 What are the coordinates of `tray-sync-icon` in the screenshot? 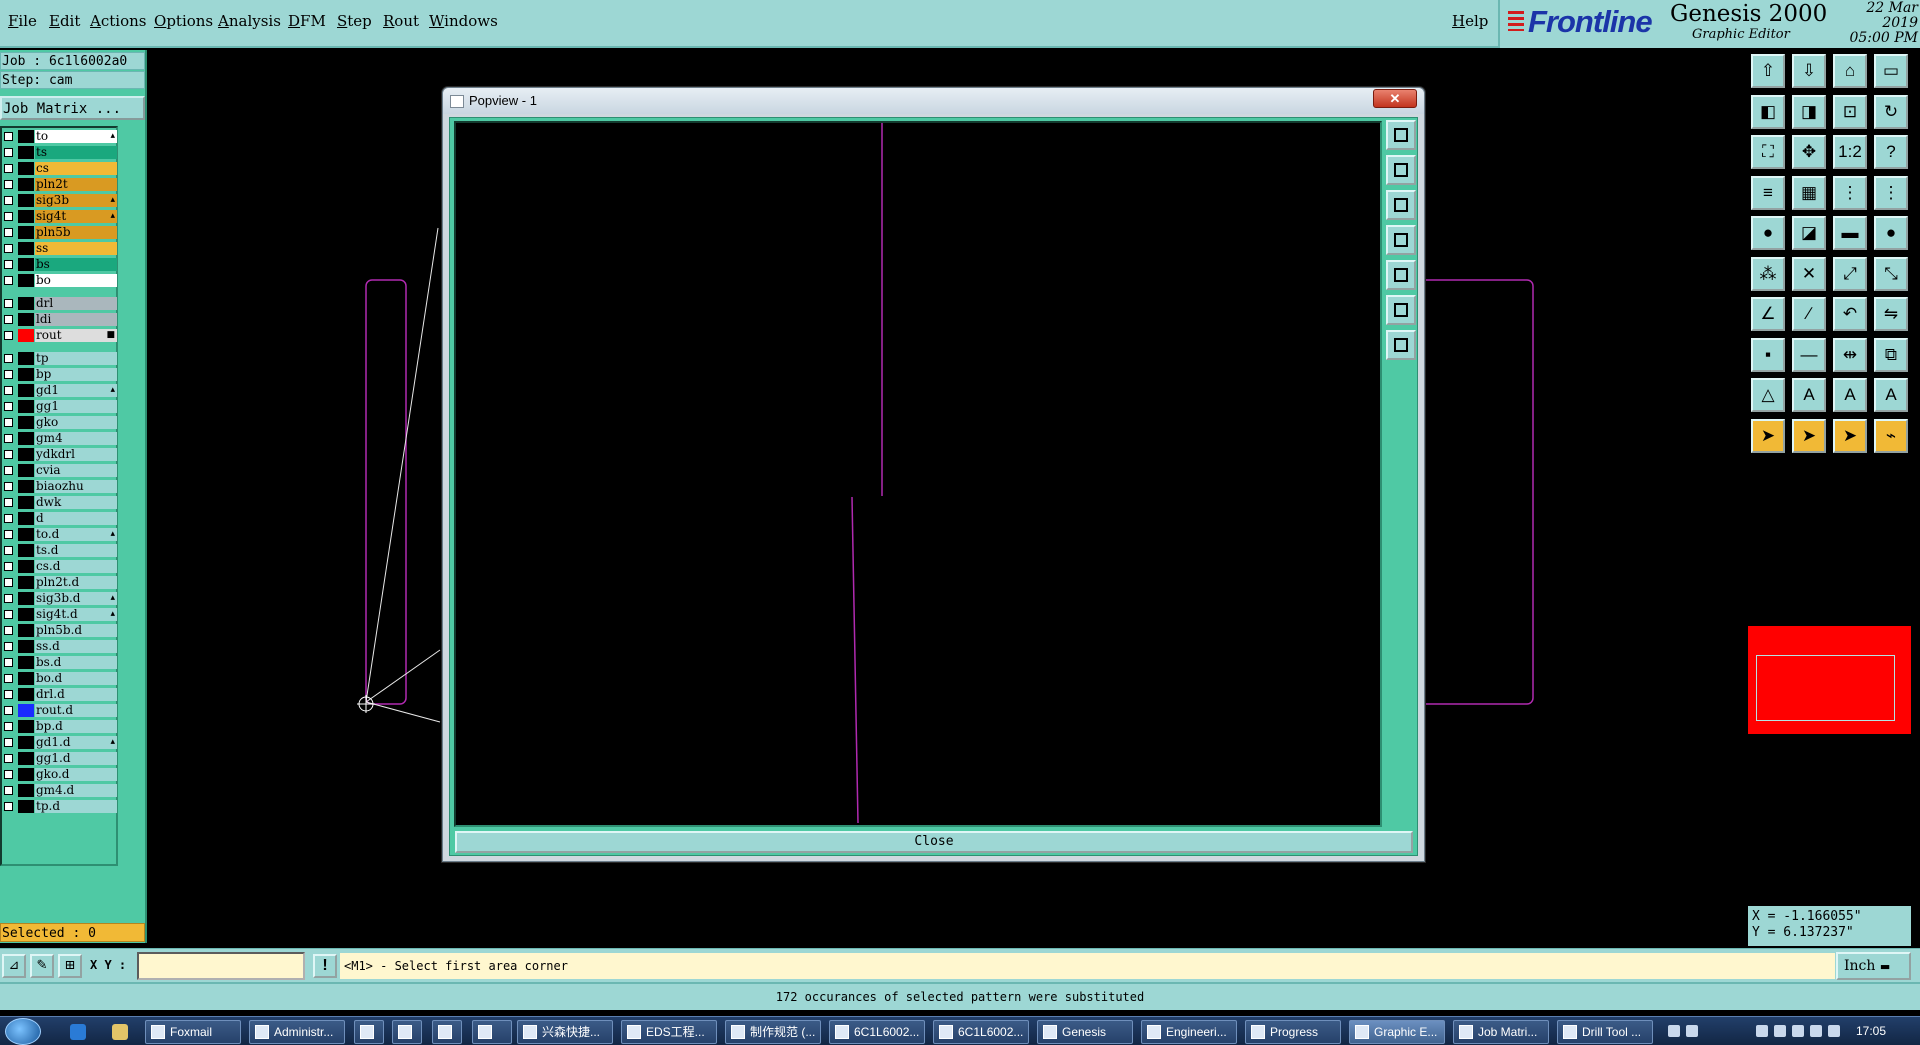 It's located at (1780, 1031).